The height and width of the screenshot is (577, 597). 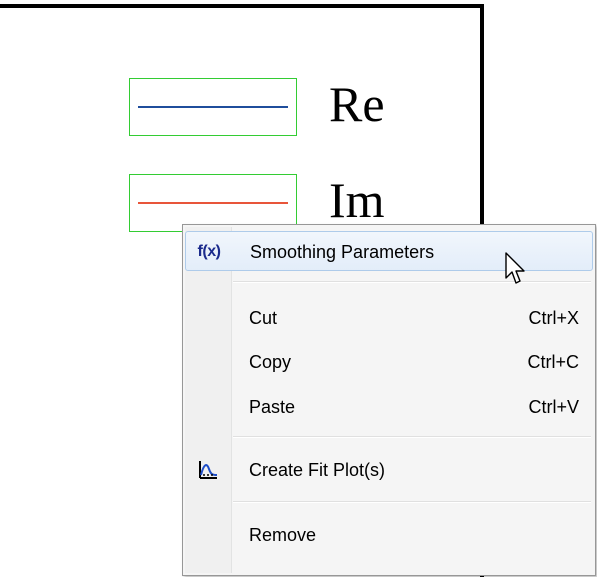 I want to click on menu-item-remove: Remove, so click(x=389, y=535).